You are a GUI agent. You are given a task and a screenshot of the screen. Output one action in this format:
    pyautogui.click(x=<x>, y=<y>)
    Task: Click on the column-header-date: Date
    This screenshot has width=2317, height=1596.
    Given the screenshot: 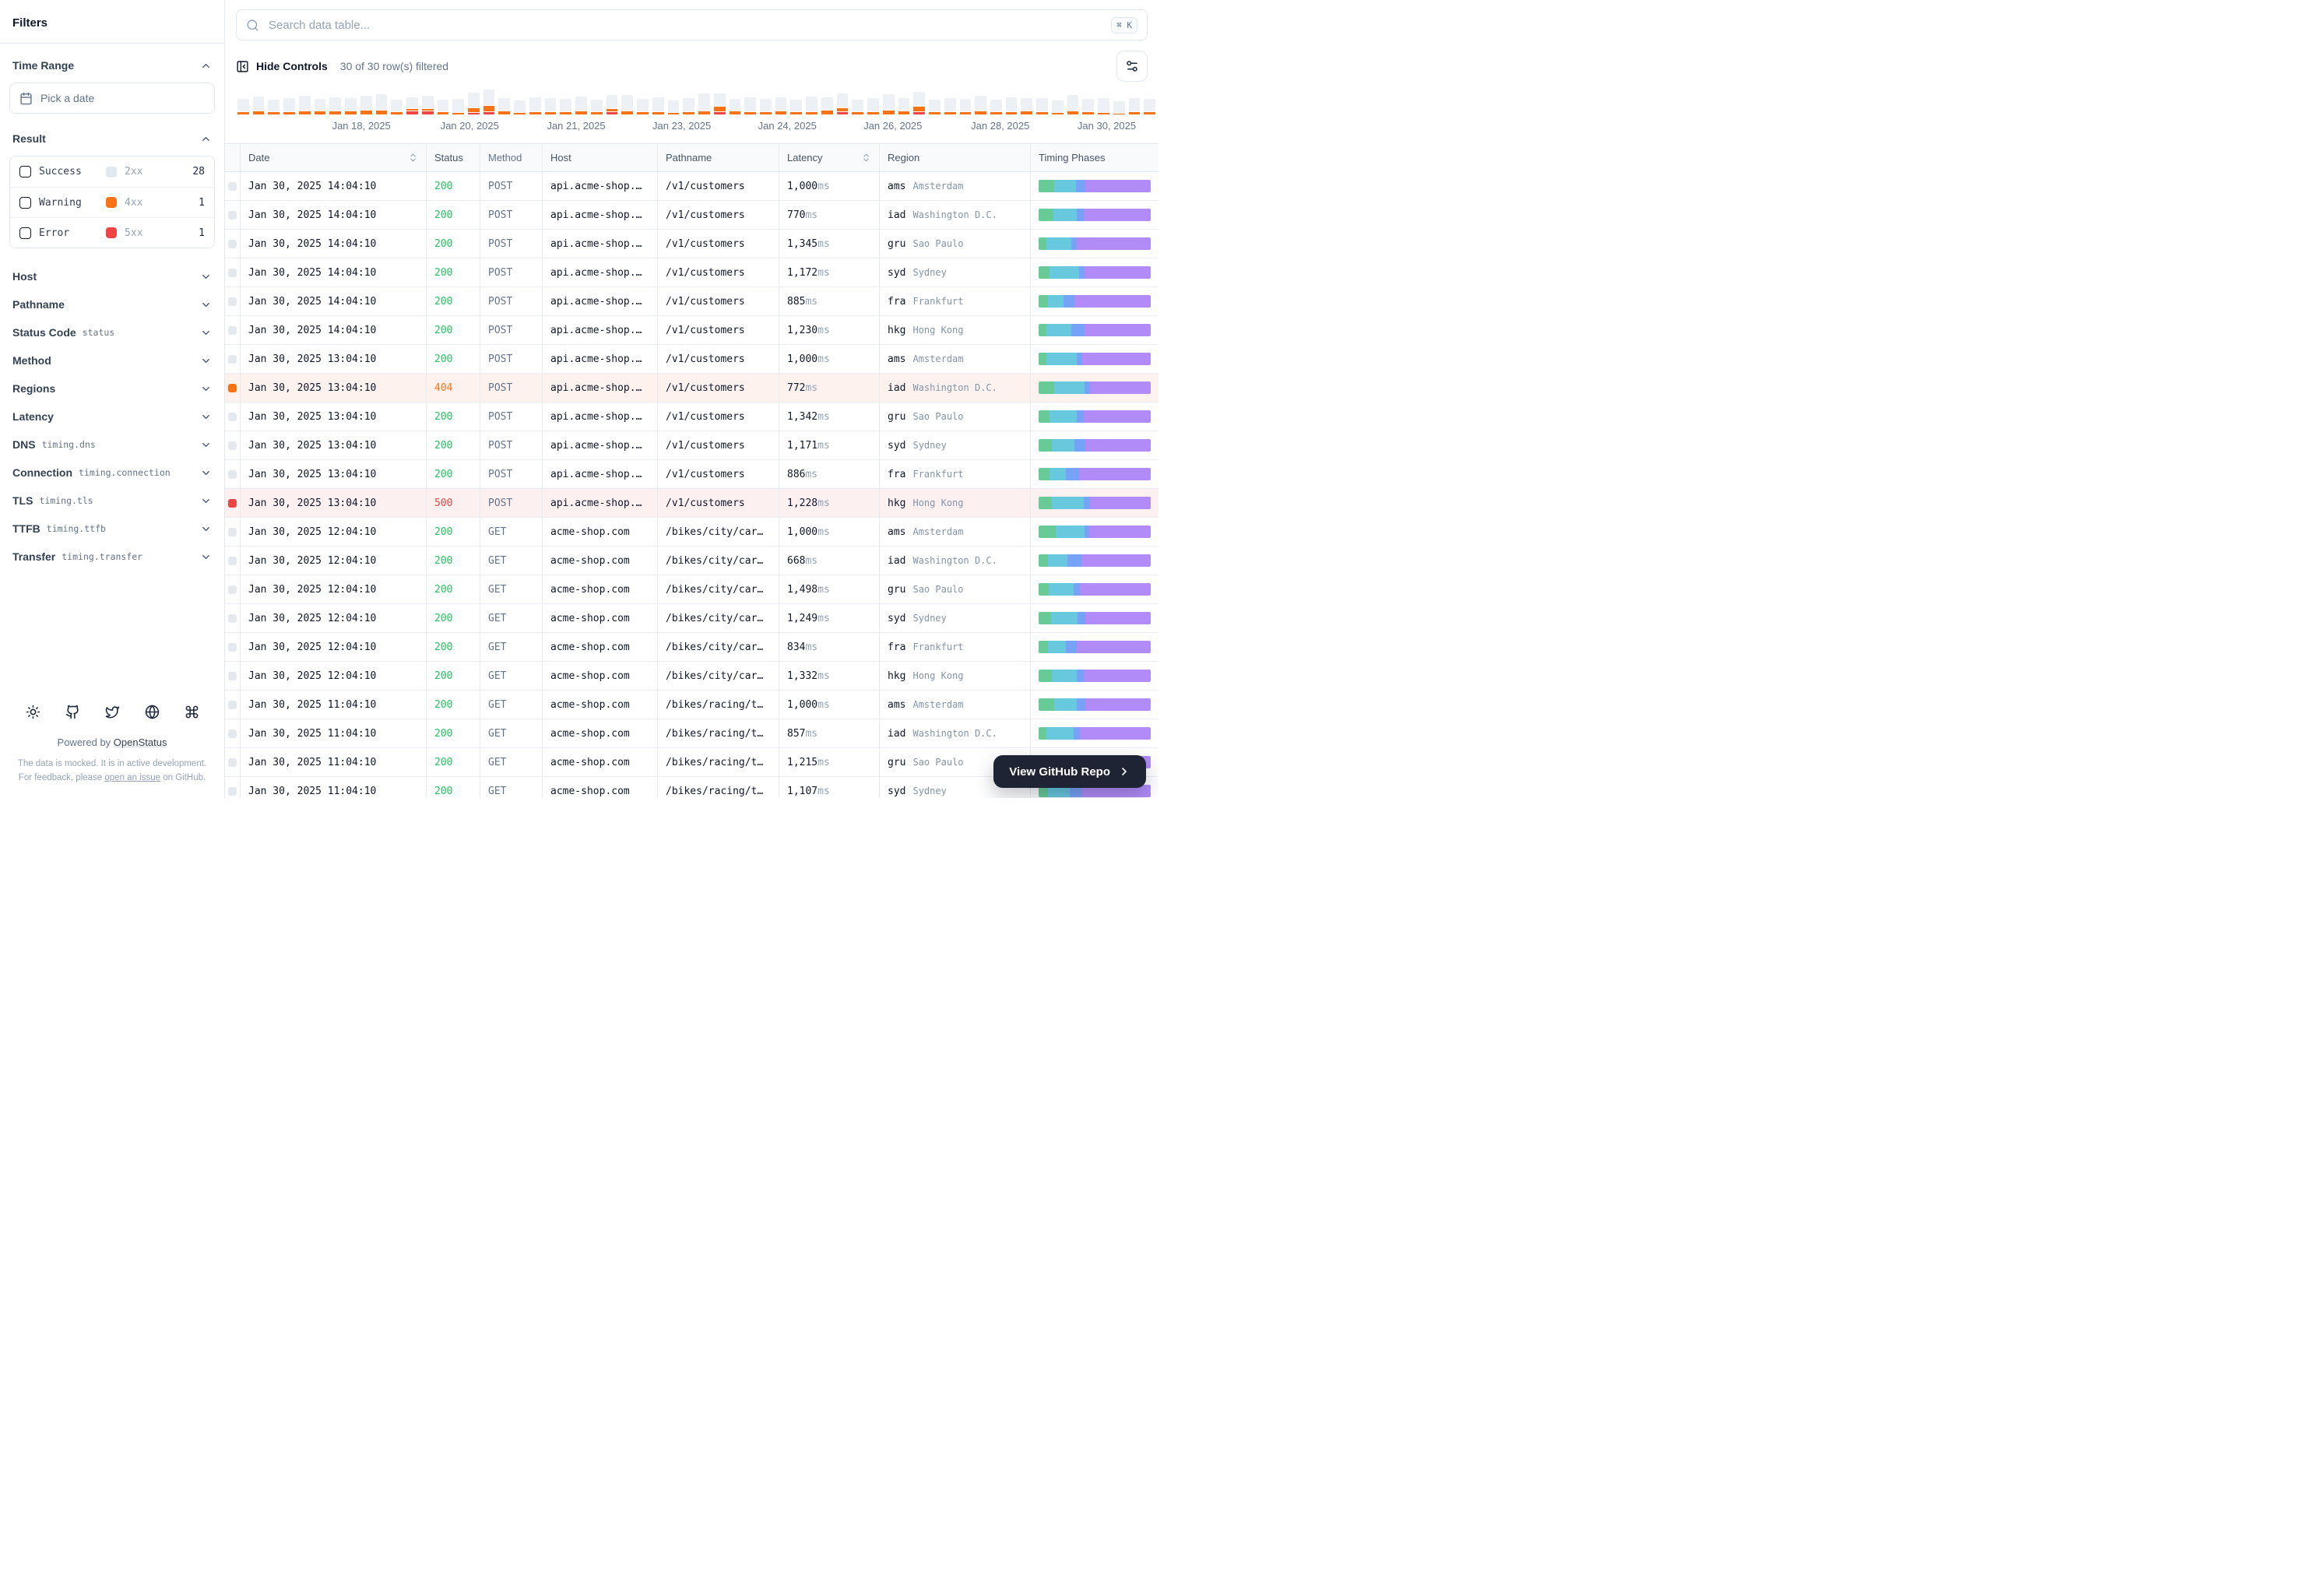 What is the action you would take?
    pyautogui.click(x=333, y=157)
    